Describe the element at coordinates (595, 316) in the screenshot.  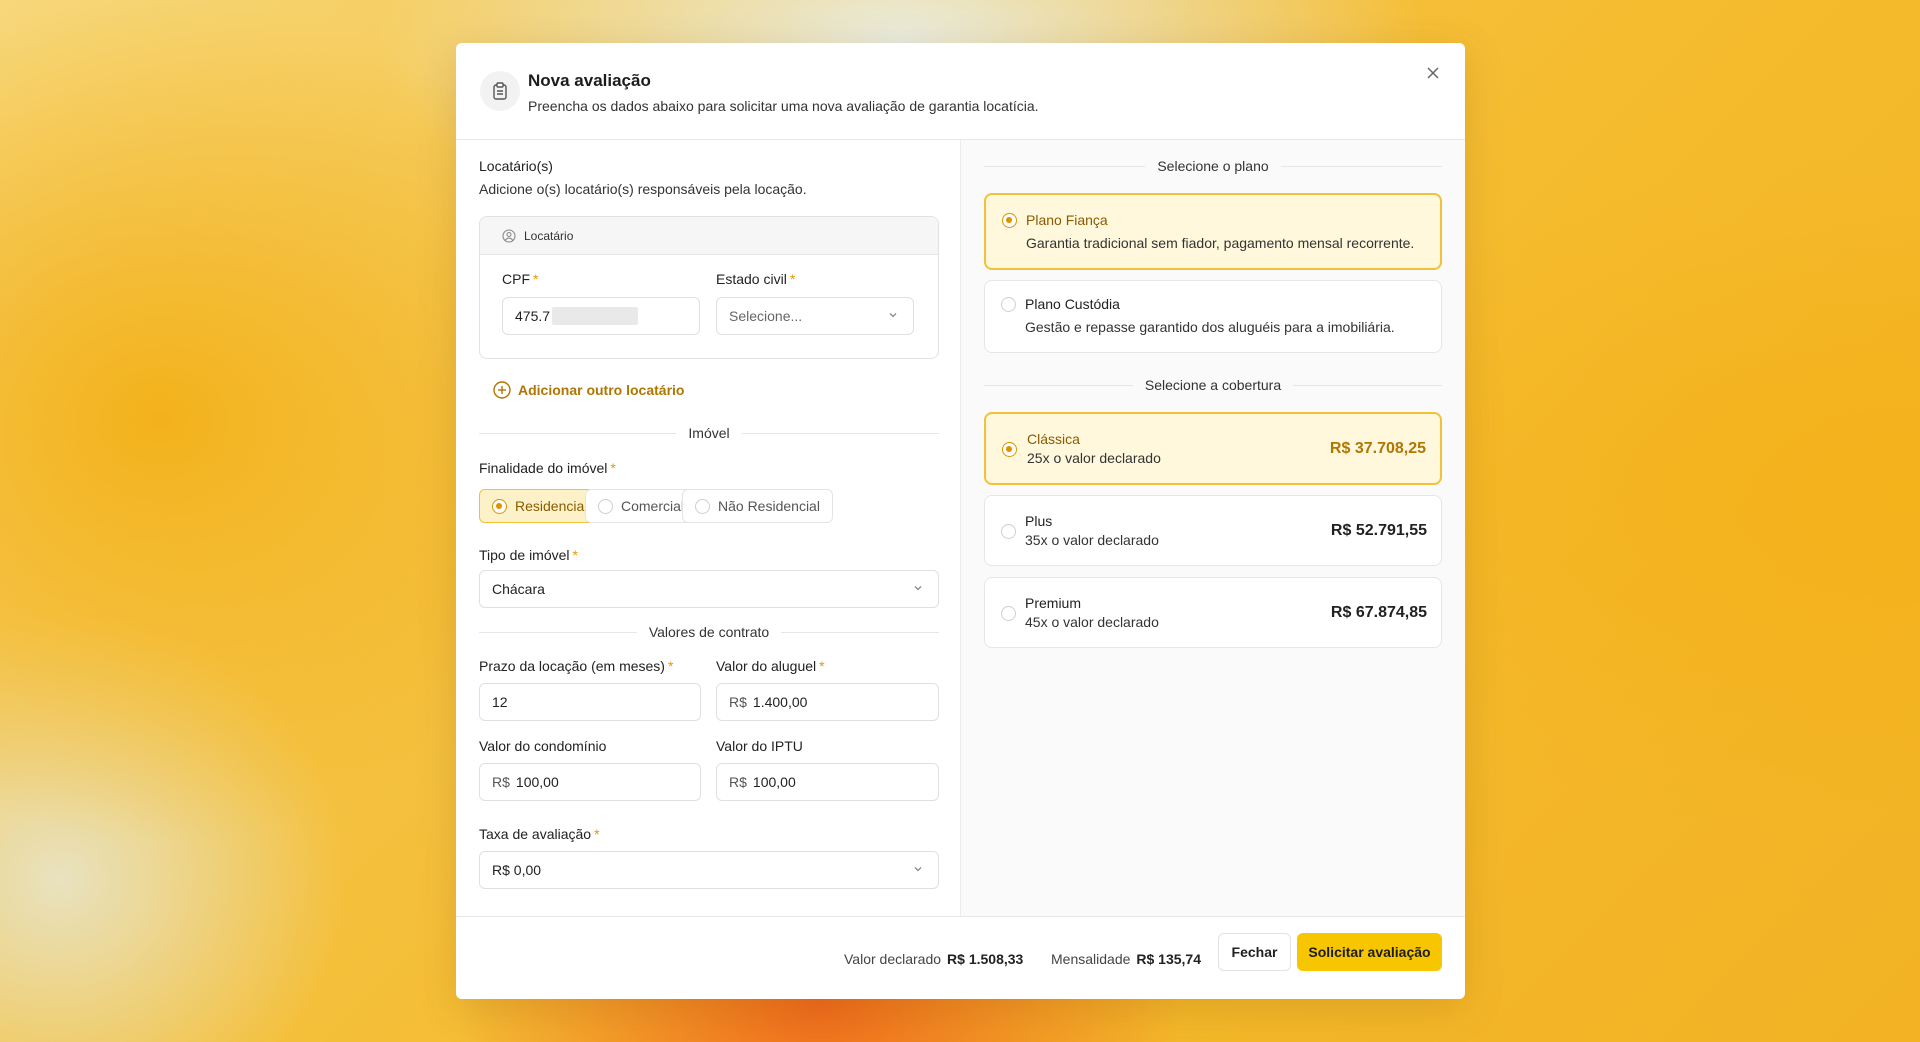
I see `cpf-redacted` at that location.